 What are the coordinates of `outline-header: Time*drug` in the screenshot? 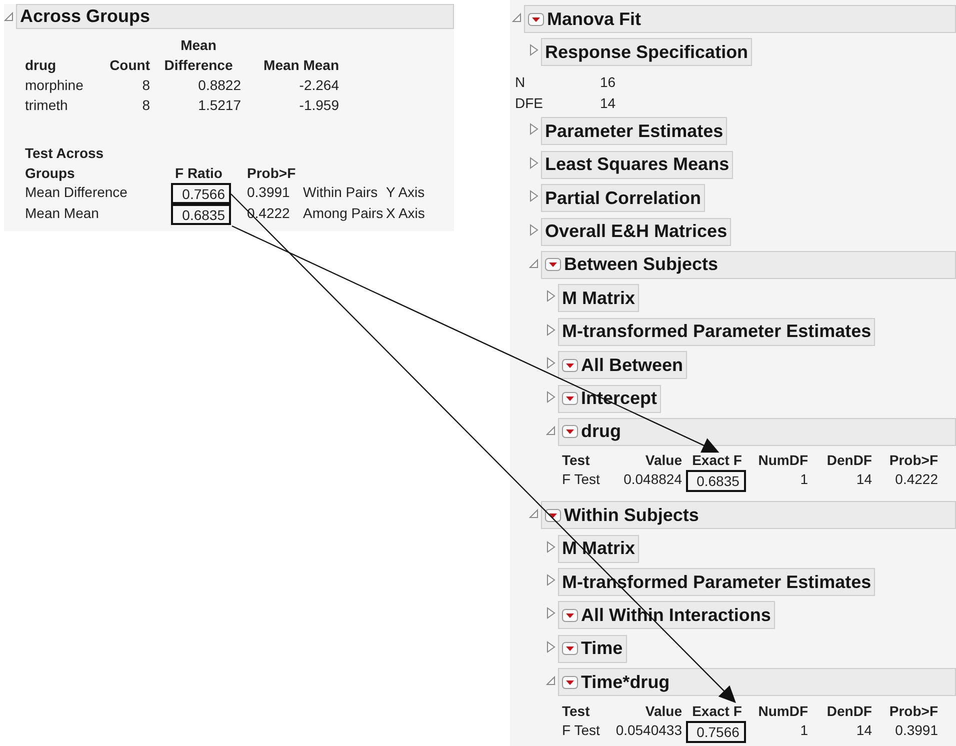 It's located at (757, 682).